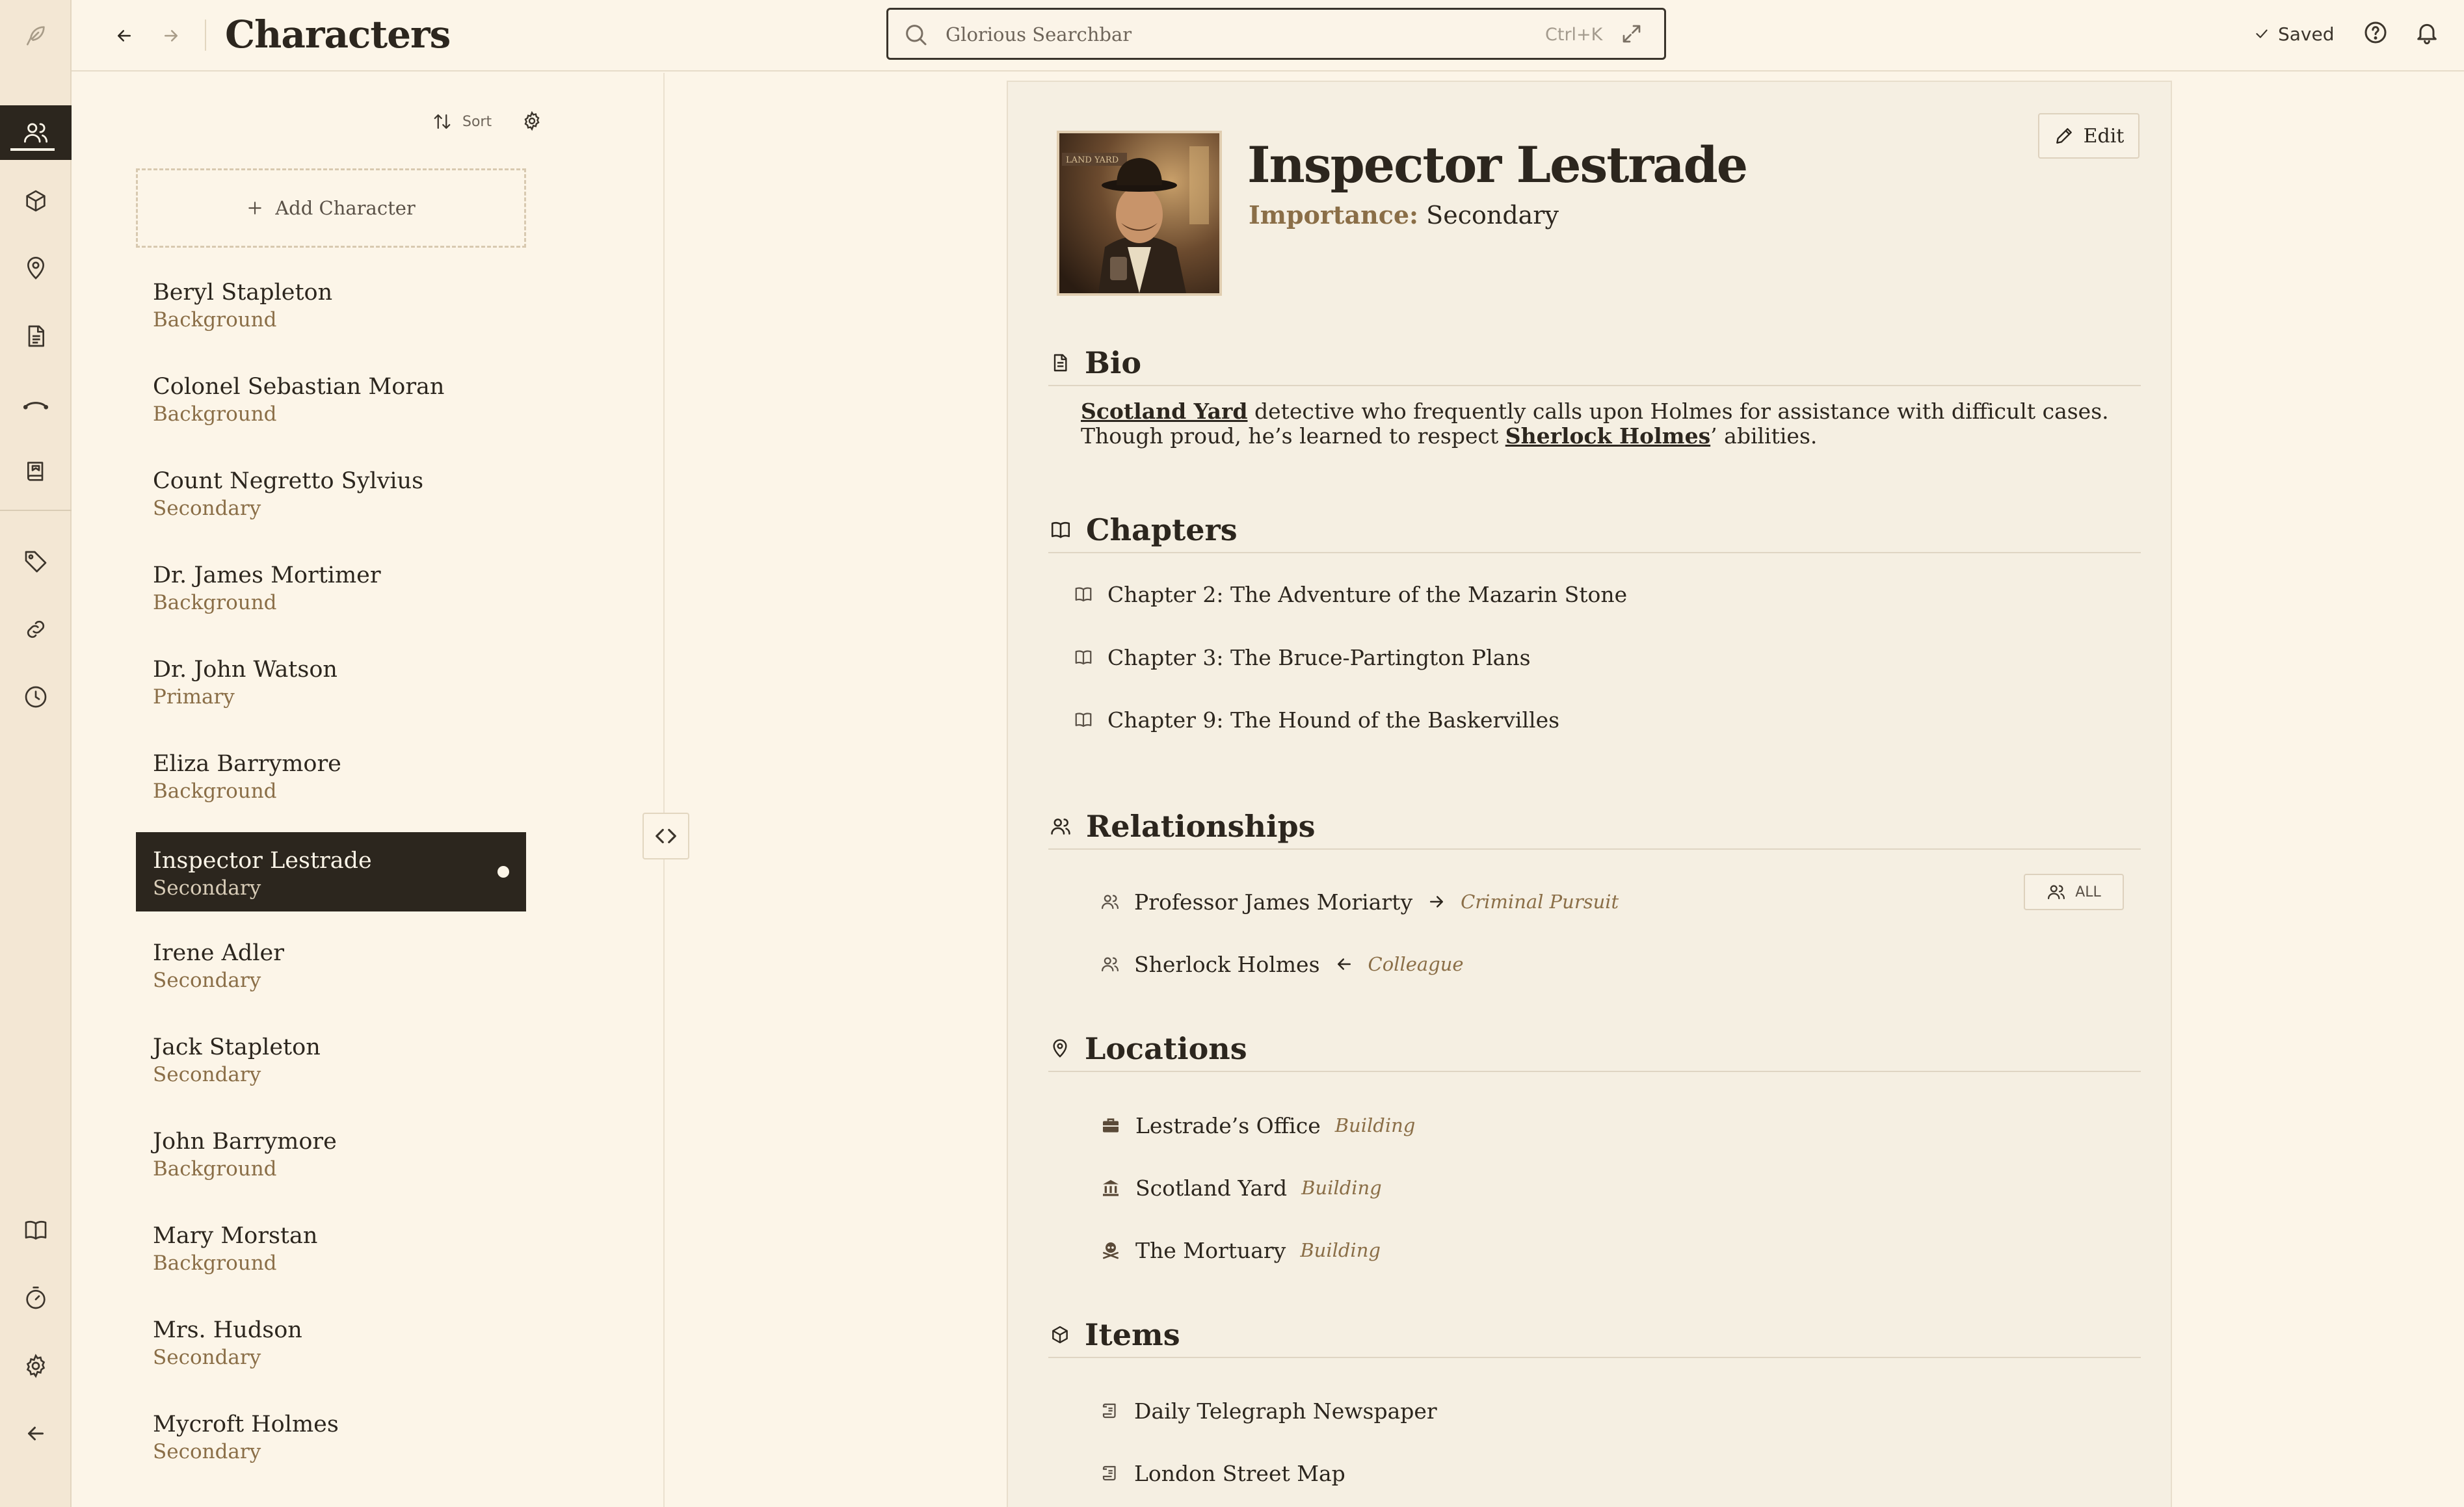 The width and height of the screenshot is (2464, 1507). I want to click on location-item: The Mortuary Building, so click(1240, 1250).